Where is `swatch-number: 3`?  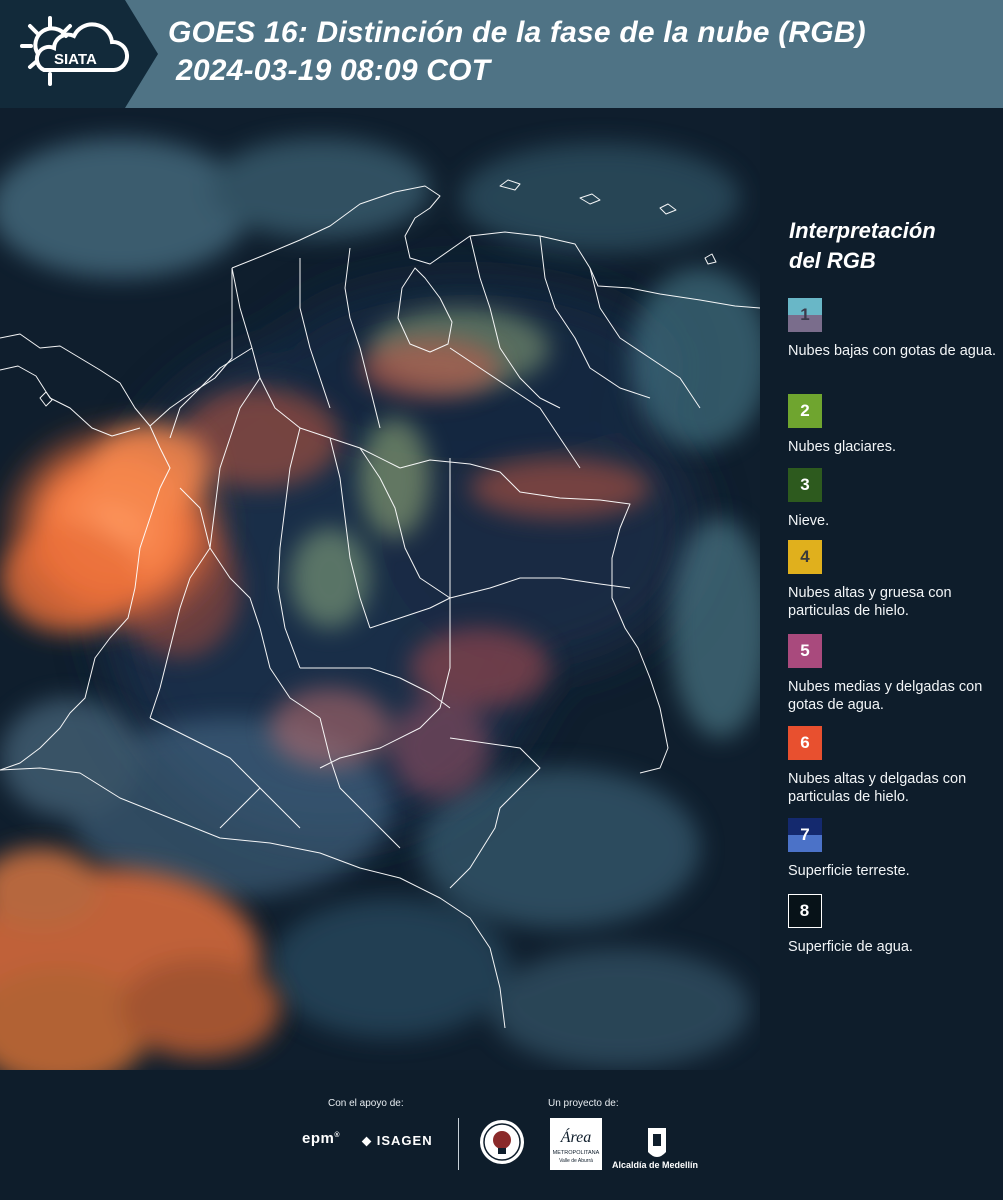 swatch-number: 3 is located at coordinates (805, 484).